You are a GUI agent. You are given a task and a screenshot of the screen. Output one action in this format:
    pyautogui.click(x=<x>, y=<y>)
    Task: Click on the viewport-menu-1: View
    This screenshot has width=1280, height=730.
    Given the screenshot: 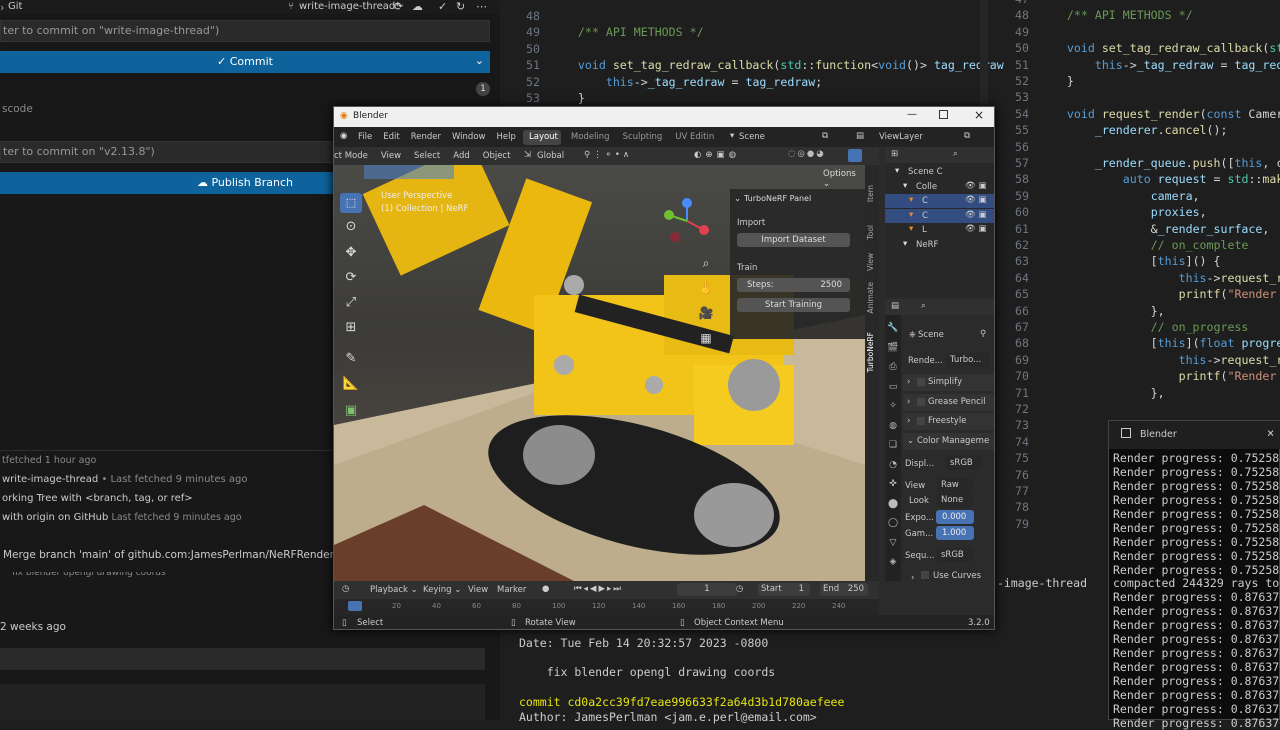 What is the action you would take?
    pyautogui.click(x=391, y=156)
    